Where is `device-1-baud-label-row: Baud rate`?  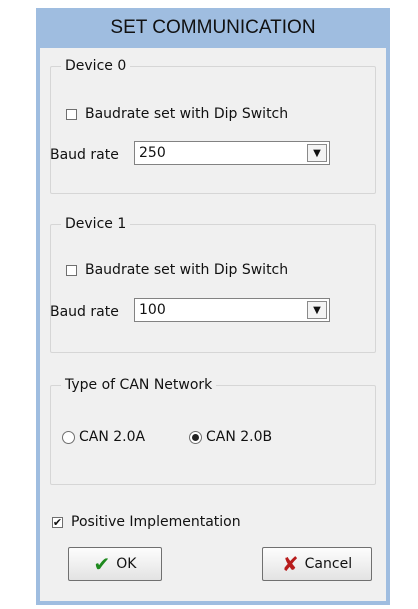 device-1-baud-label-row: Baud rate is located at coordinates (84, 312).